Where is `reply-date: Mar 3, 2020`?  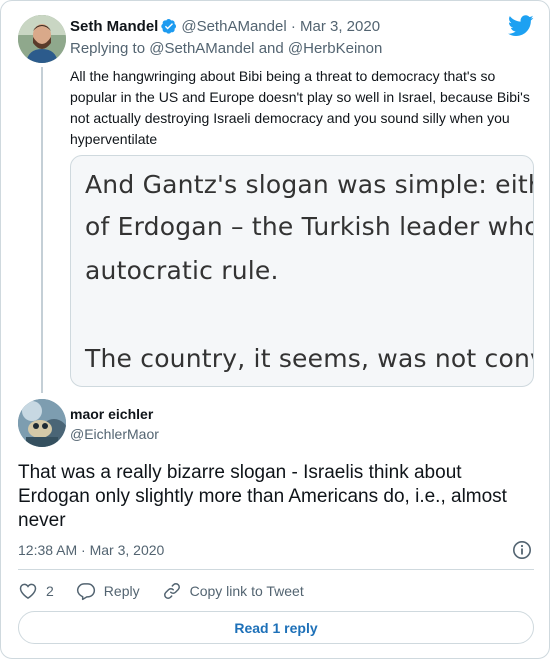 reply-date: Mar 3, 2020 is located at coordinates (127, 550).